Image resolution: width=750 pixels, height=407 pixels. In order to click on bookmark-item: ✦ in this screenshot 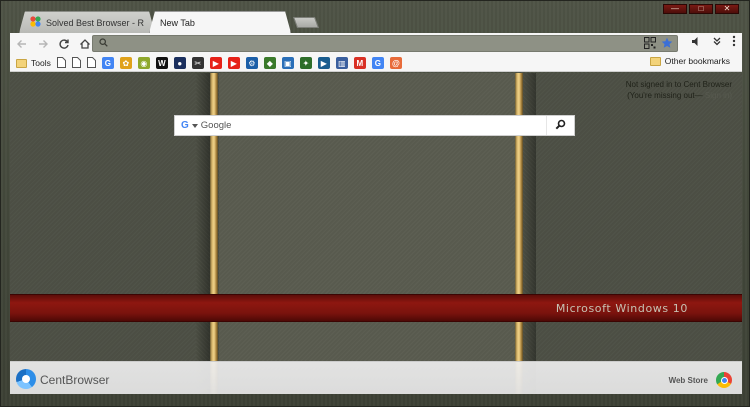, I will do `click(305, 63)`.